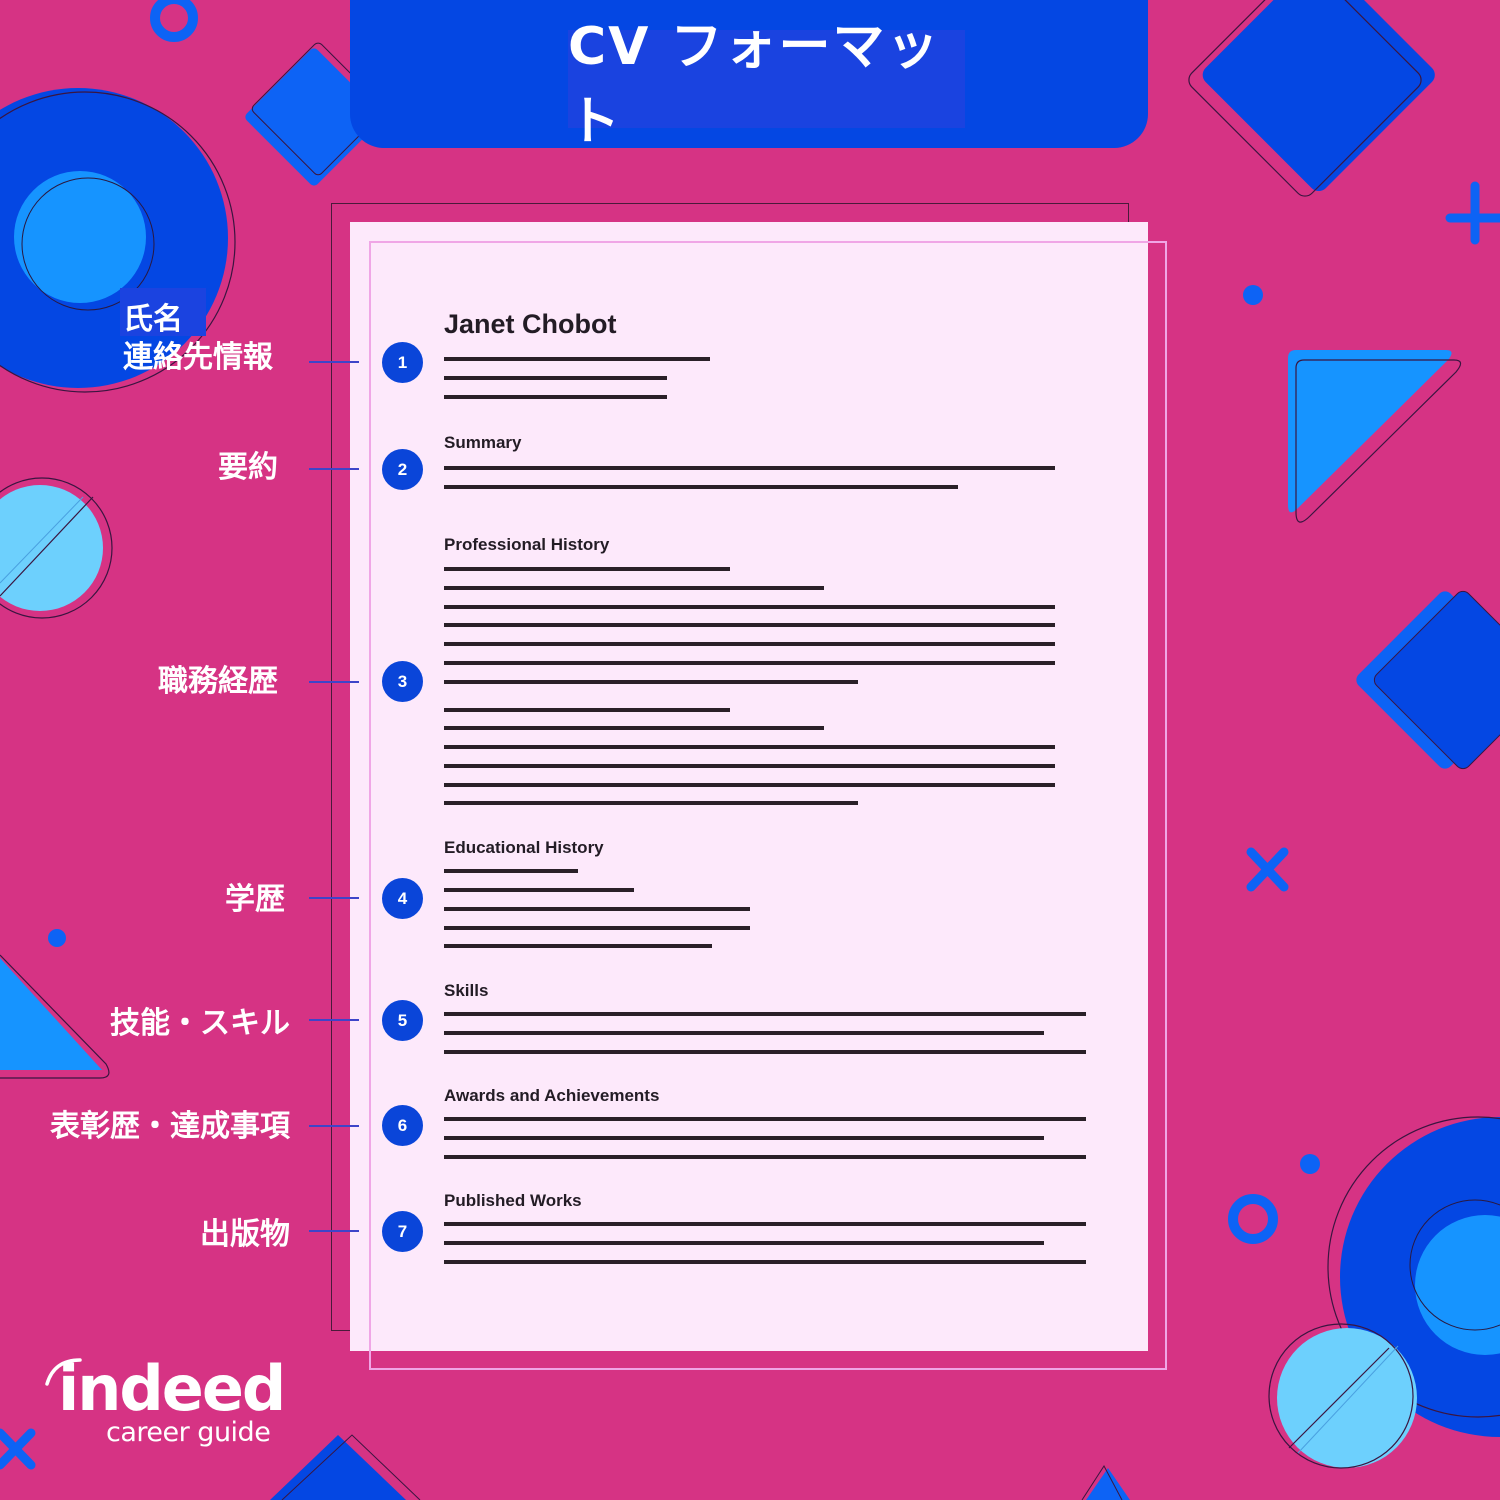 The width and height of the screenshot is (1500, 1500). What do you see at coordinates (170, 1126) in the screenshot?
I see `label-awards: 表彰歴・達成事項` at bounding box center [170, 1126].